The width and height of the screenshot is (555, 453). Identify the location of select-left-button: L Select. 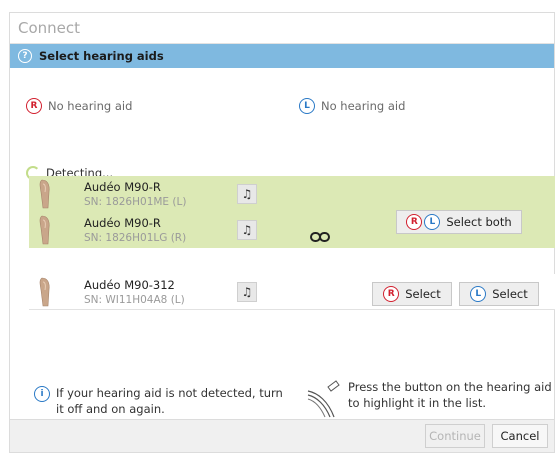
(499, 294).